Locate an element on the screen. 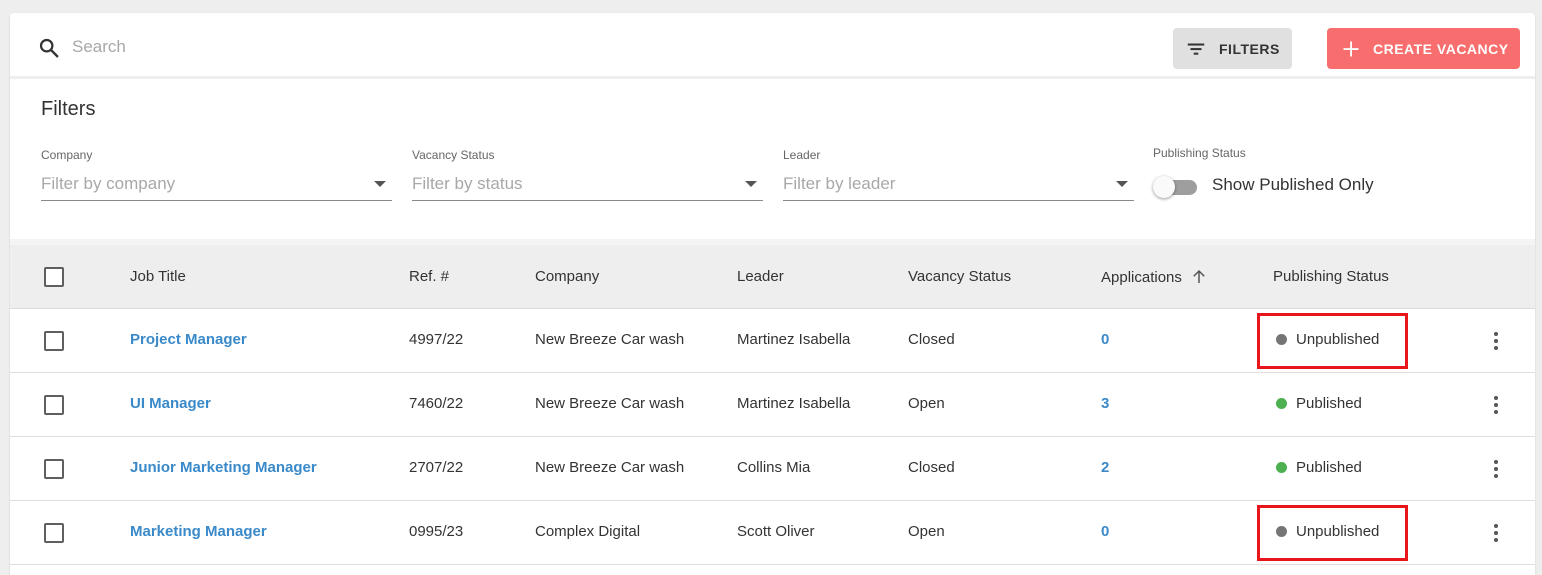 The width and height of the screenshot is (1542, 575). column-ref: Ref. # is located at coordinates (429, 276).